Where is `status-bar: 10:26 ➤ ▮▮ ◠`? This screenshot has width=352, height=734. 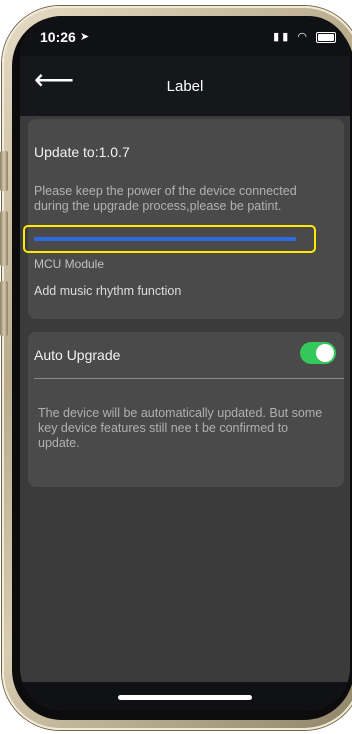
status-bar: 10:26 ➤ ▮▮ ◠ is located at coordinates (185, 36).